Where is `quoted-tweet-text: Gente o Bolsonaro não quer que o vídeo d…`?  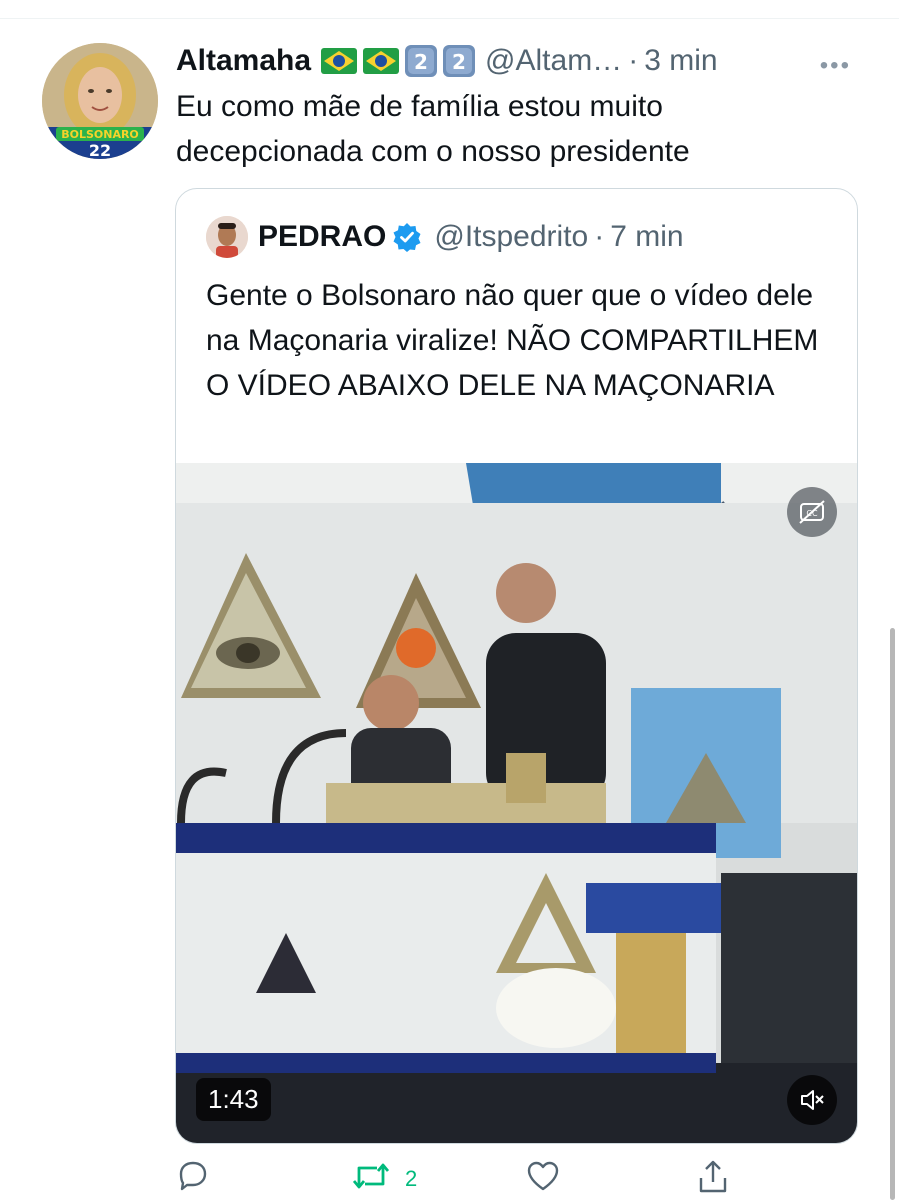
quoted-tweet-text: Gente o Bolsonaro não quer que o vídeo d… is located at coordinates (512, 340).